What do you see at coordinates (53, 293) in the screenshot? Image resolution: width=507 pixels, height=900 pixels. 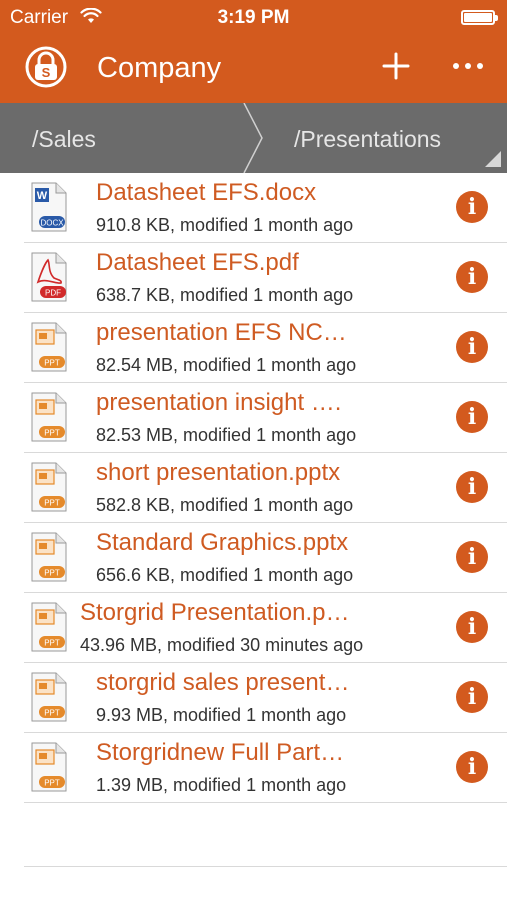 I see `file-type-badge: PDF` at bounding box center [53, 293].